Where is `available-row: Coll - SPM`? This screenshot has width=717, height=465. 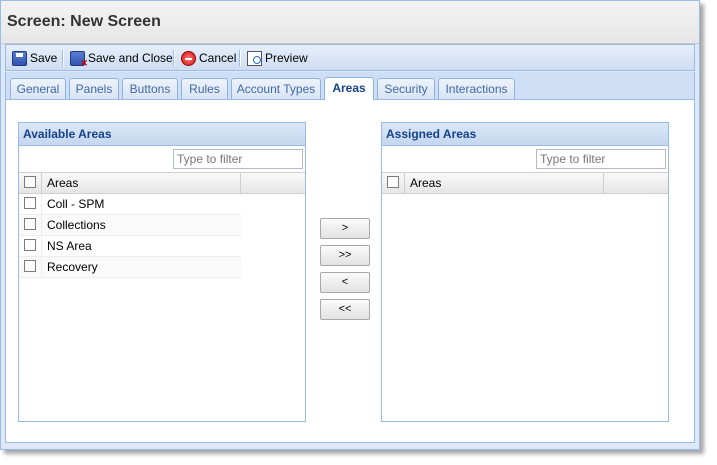
available-row: Coll - SPM is located at coordinates (130, 204).